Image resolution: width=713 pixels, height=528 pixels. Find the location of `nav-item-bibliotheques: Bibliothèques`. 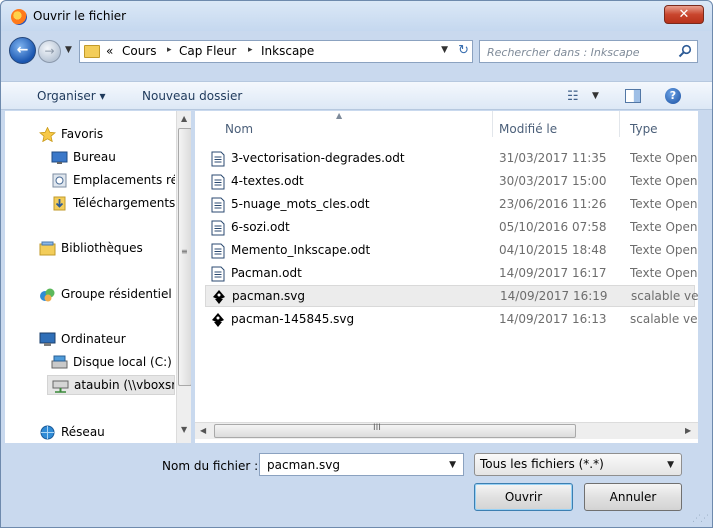

nav-item-bibliotheques: Bibliothèques is located at coordinates (106, 249).